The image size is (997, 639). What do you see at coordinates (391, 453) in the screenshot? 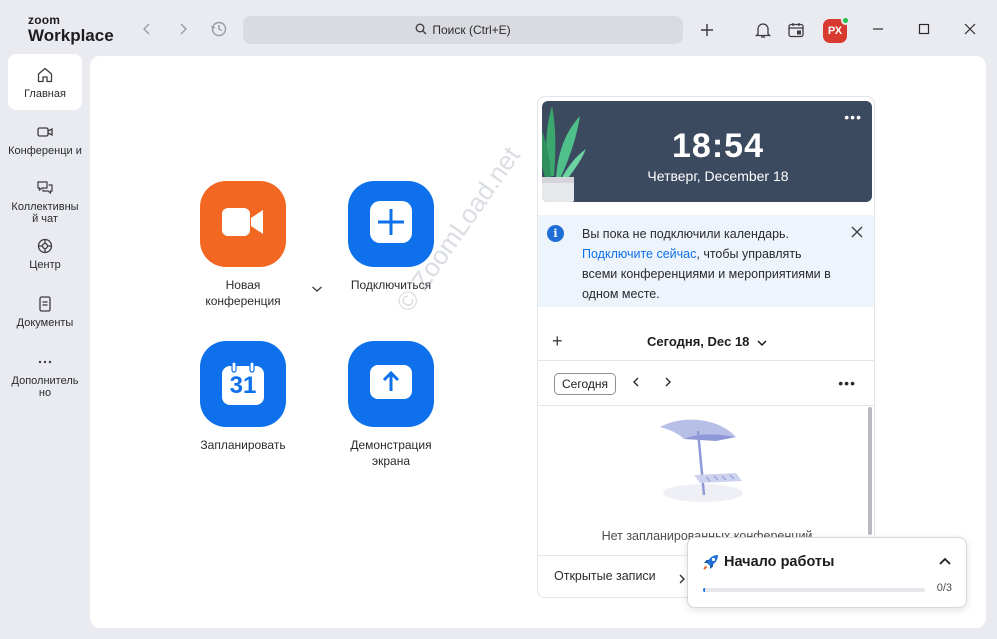
I see `share-screen-label: Демонстрация экрана` at bounding box center [391, 453].